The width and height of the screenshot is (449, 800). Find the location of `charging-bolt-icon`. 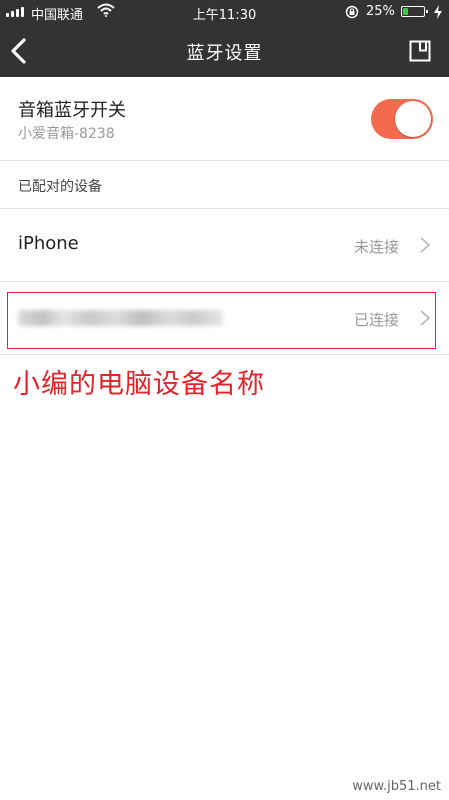

charging-bolt-icon is located at coordinates (438, 12).